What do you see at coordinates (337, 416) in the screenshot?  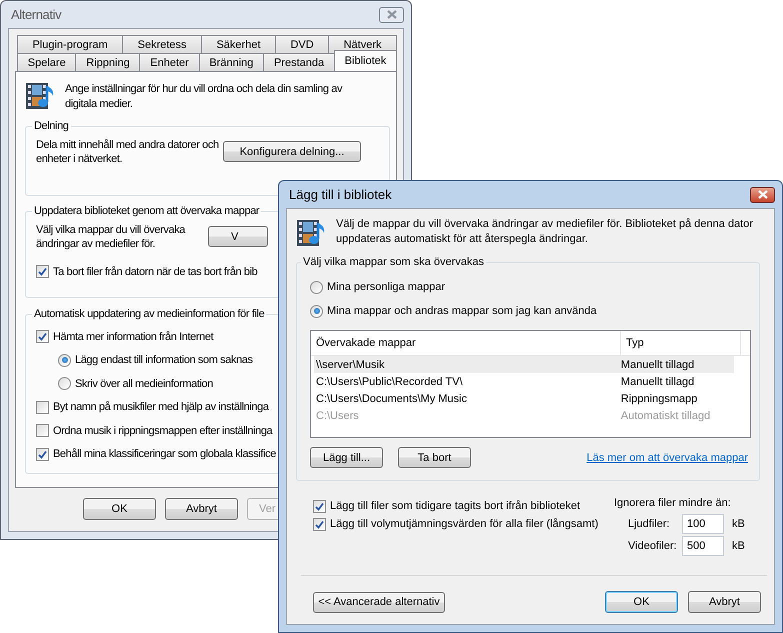 I see `folder-path: C:\Users` at bounding box center [337, 416].